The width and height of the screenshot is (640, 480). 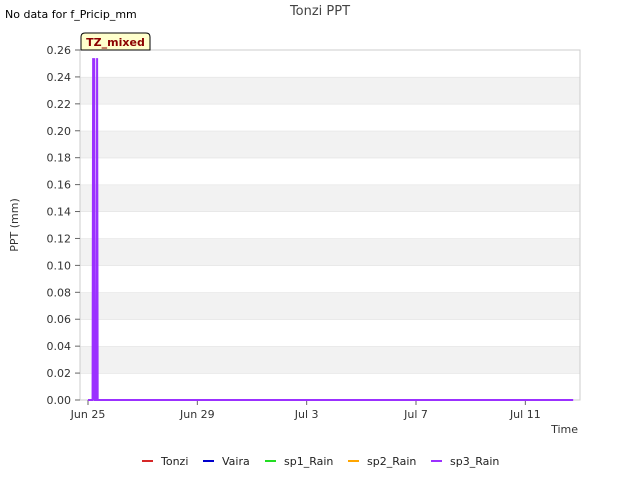 I want to click on legend-label: sp2_Rain, so click(x=391, y=461).